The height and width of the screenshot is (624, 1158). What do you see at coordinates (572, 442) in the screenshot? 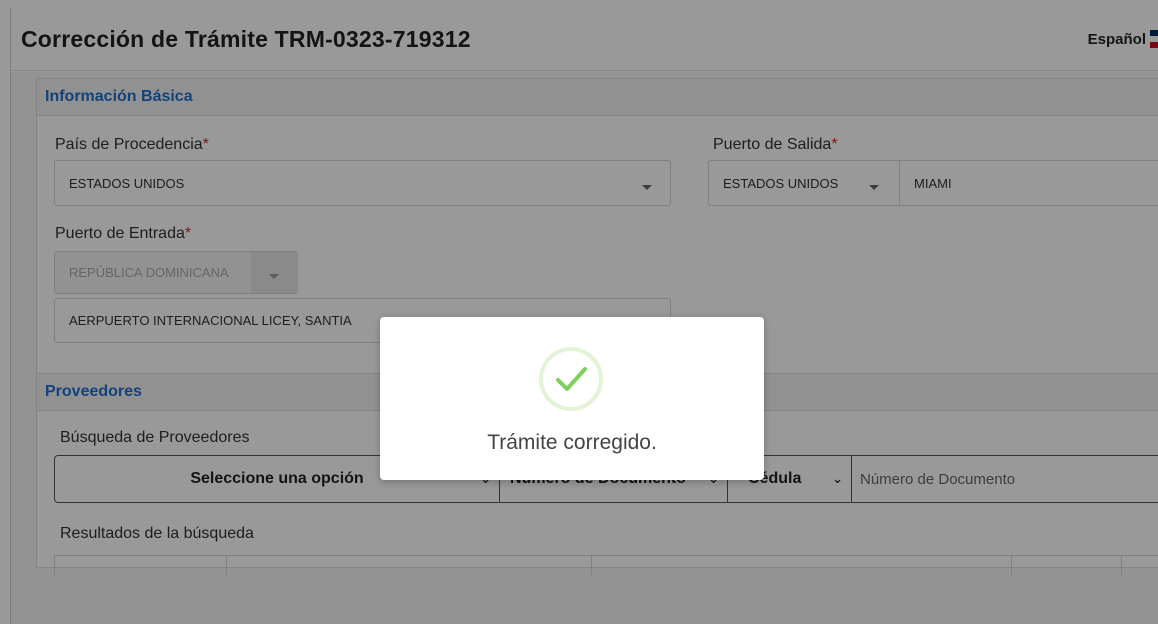
I see `dialog-message: Trámite corregido.` at bounding box center [572, 442].